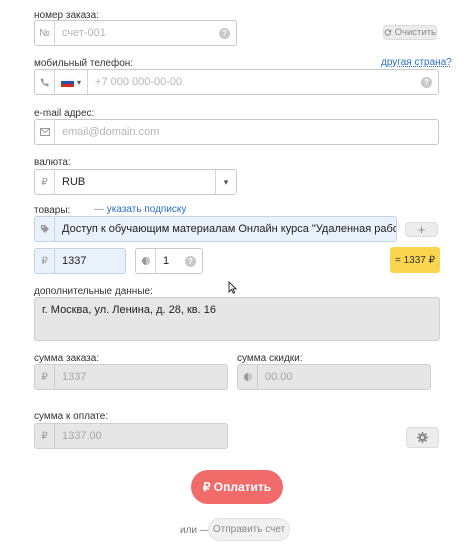 Image resolution: width=474 pixels, height=557 pixels. I want to click on order-sum-value: 1337, so click(74, 377).